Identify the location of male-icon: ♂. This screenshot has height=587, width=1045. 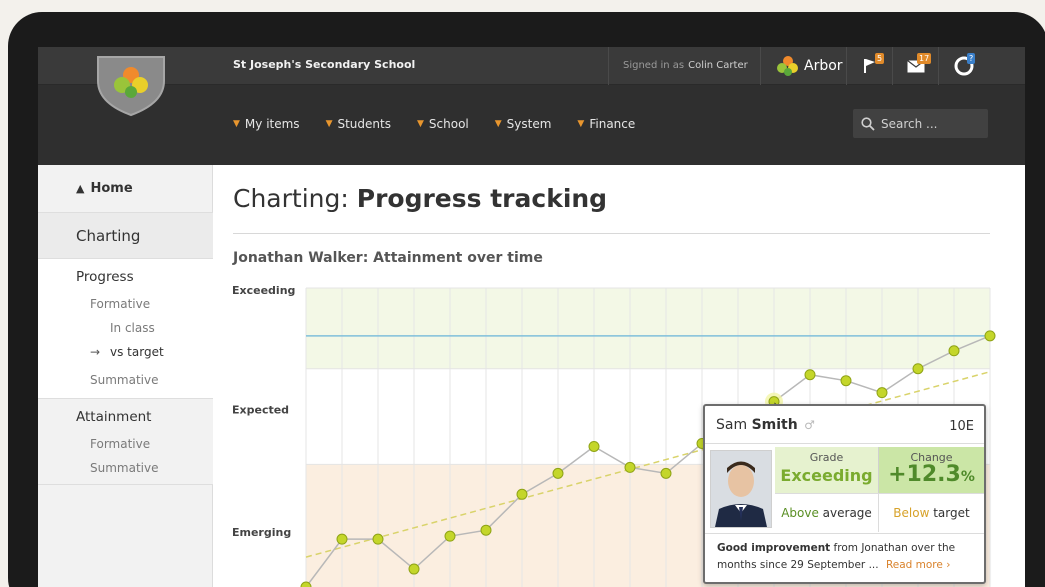
(809, 425).